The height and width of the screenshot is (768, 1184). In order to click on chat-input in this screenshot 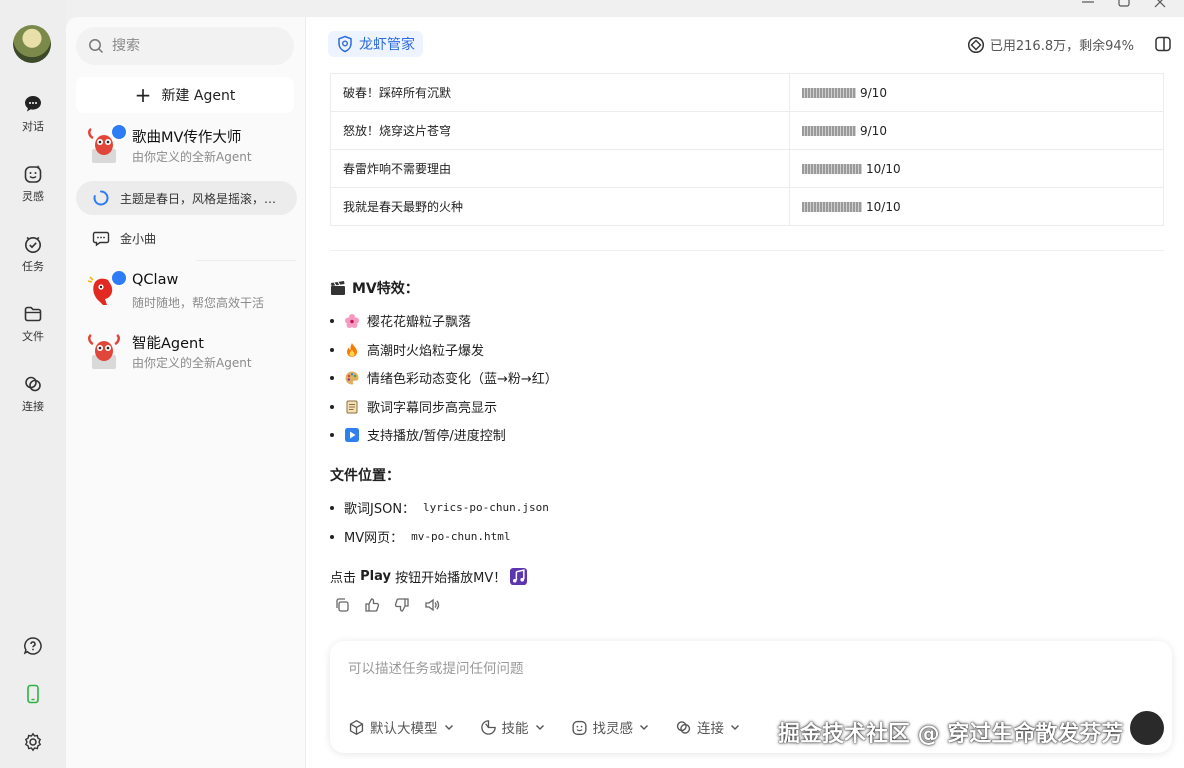, I will do `click(748, 672)`.